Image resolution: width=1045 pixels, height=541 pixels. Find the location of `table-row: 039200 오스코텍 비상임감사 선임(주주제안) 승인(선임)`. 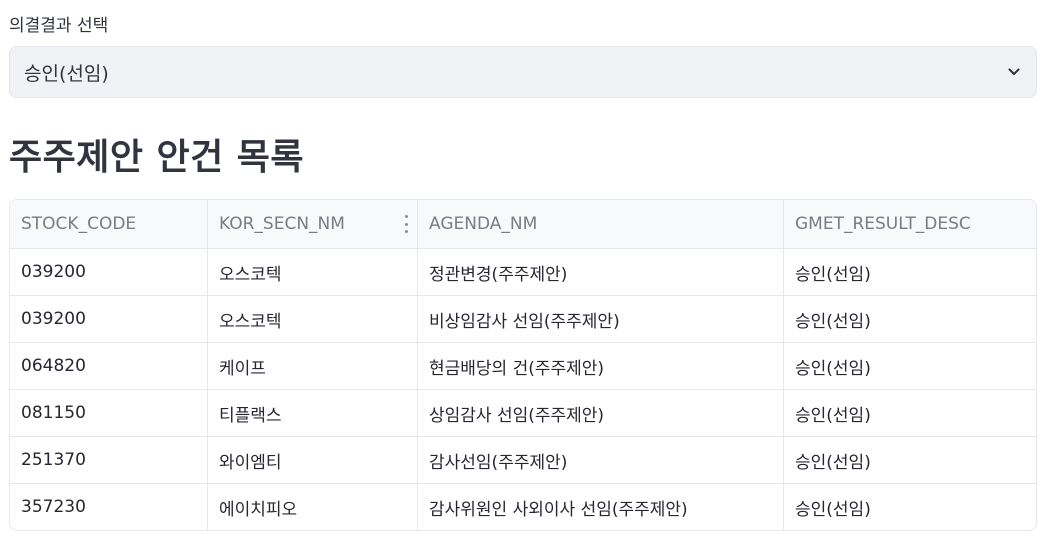

table-row: 039200 오스코텍 비상임감사 선임(주주제안) 승인(선임) is located at coordinates (523, 318).